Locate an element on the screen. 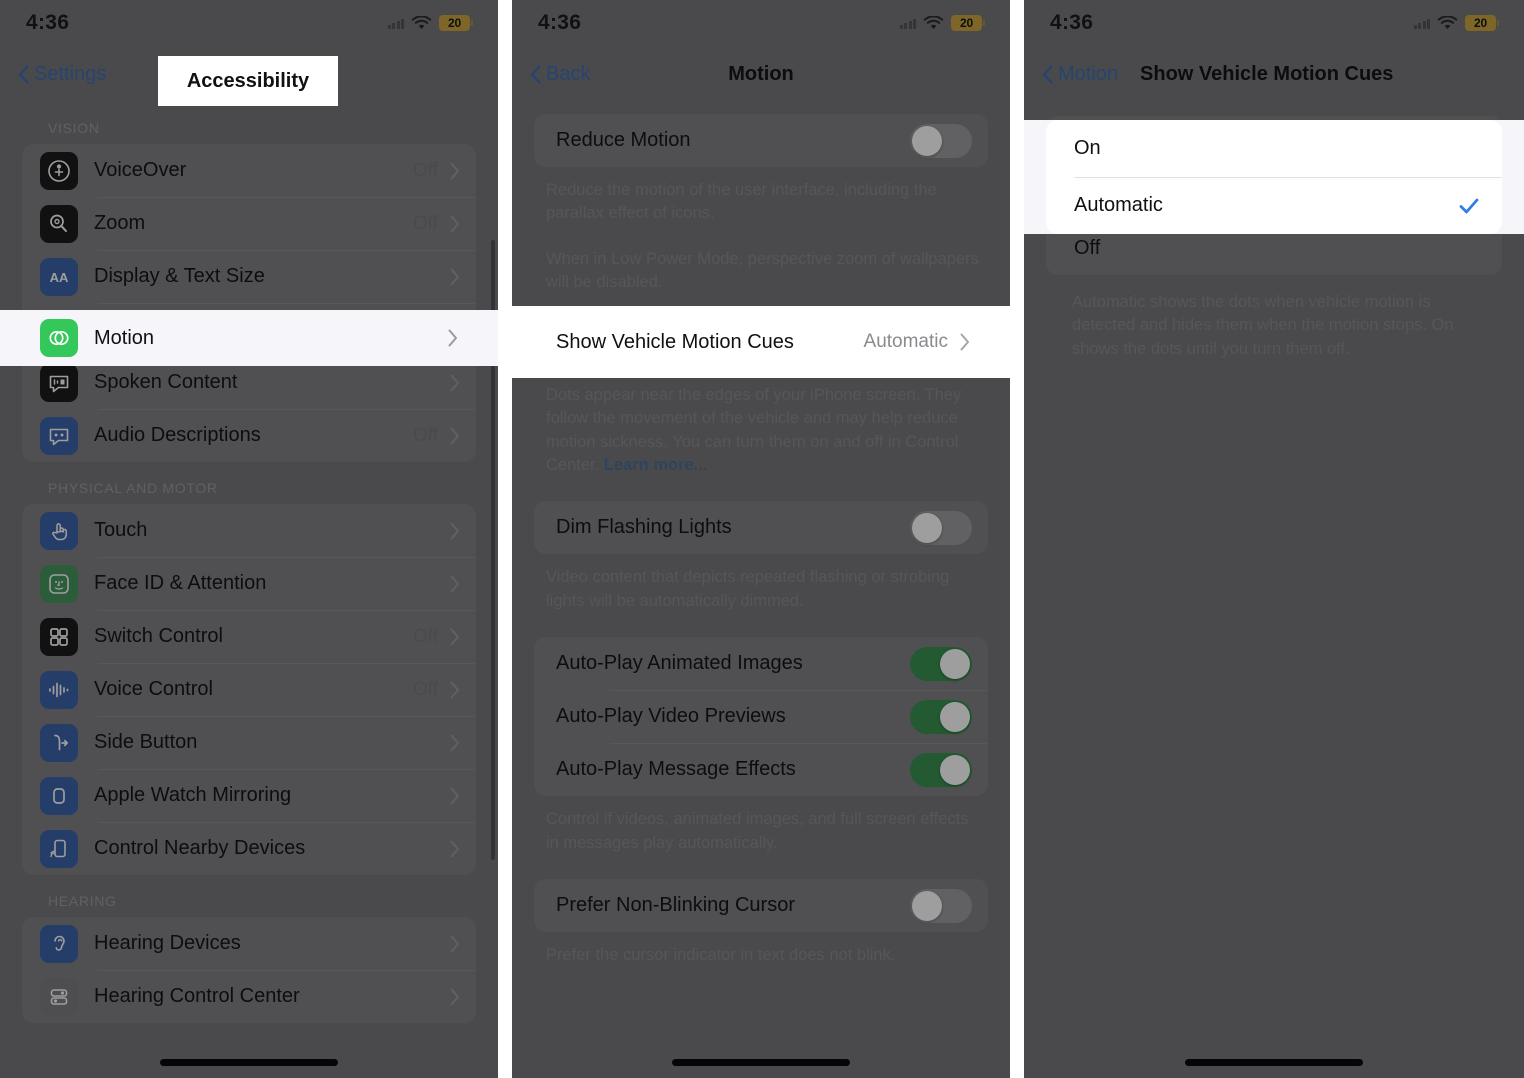  setting-row-reduce-motion: Reduce Motion is located at coordinates (761, 140).